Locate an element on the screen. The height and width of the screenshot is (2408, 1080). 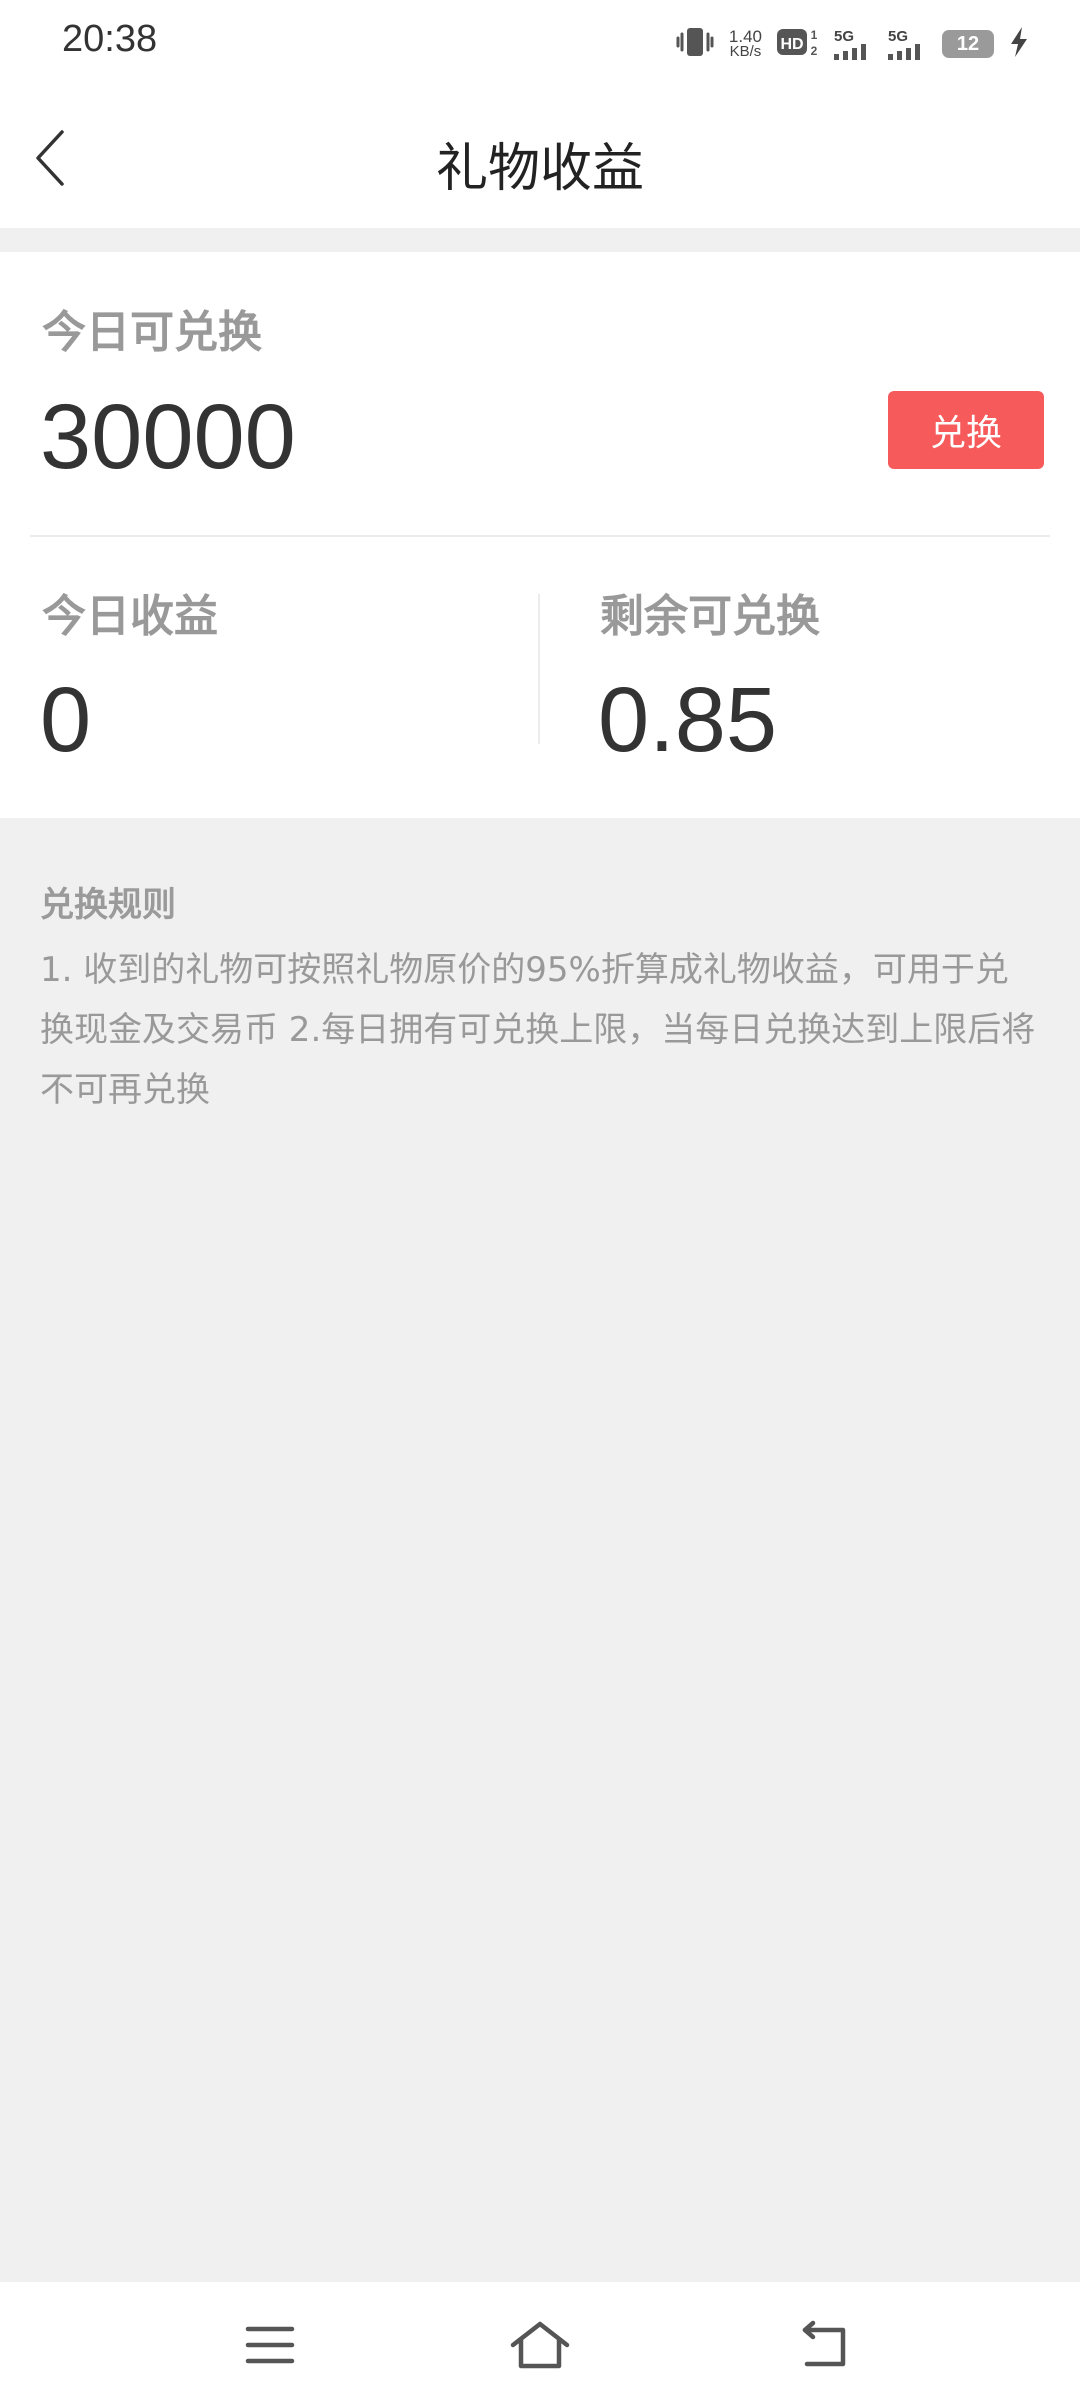
home-icon is located at coordinates (540, 2345).